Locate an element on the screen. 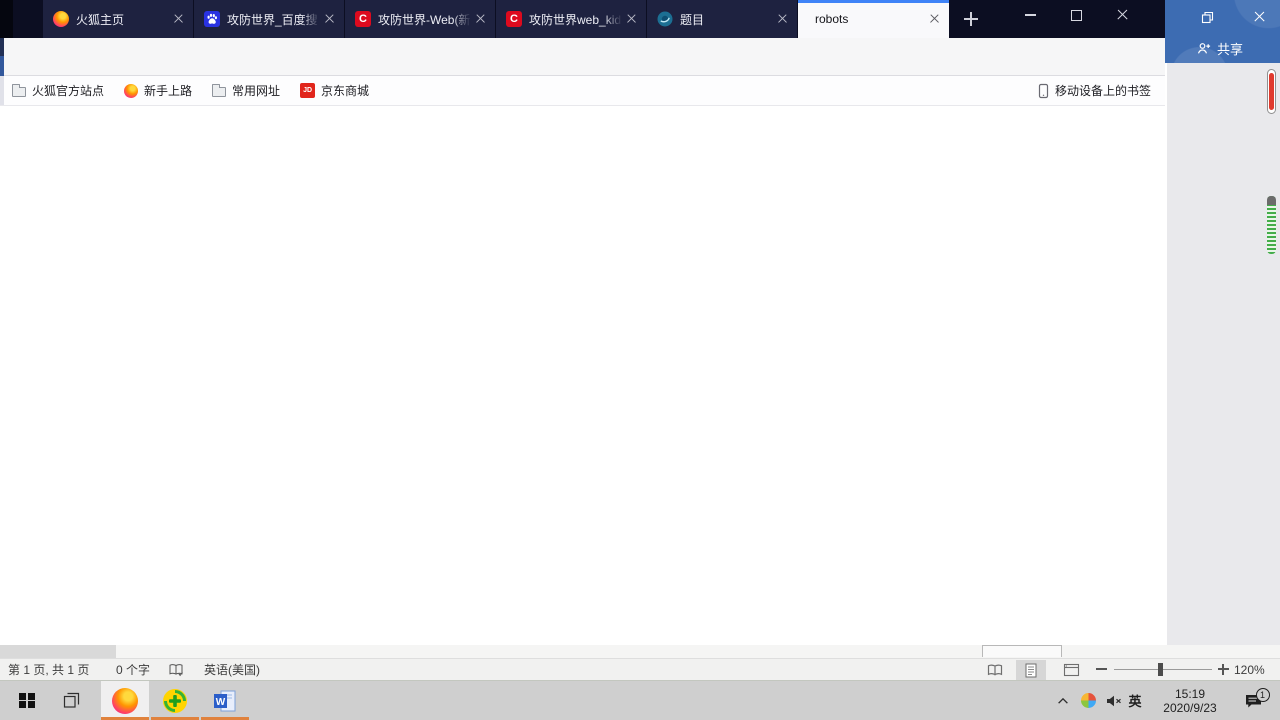 This screenshot has width=1280, height=720. print-layout-button is located at coordinates (1031, 670).